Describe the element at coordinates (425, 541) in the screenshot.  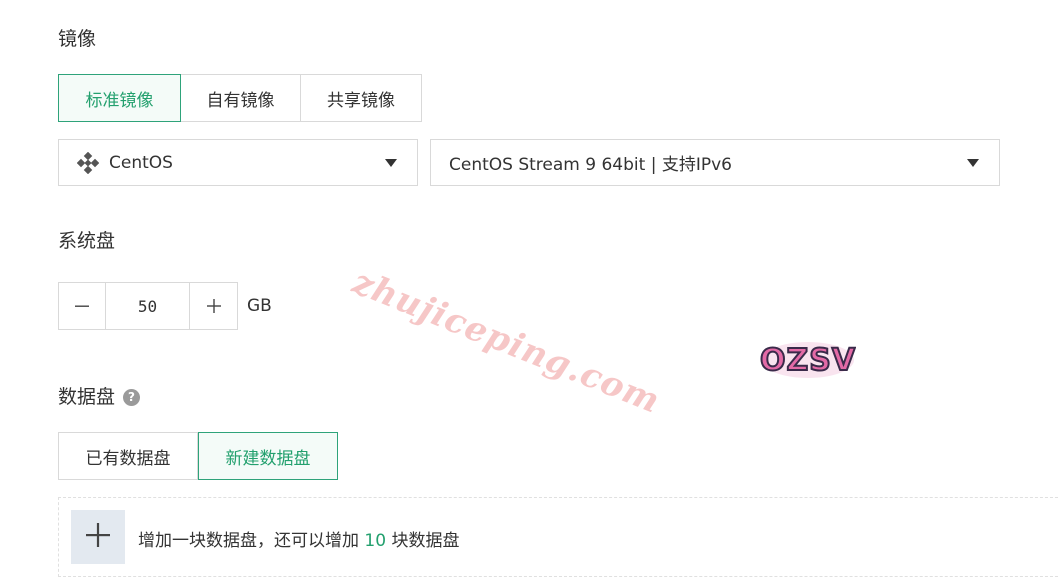
I see `add-hint-suffix: 块数据盘` at that location.